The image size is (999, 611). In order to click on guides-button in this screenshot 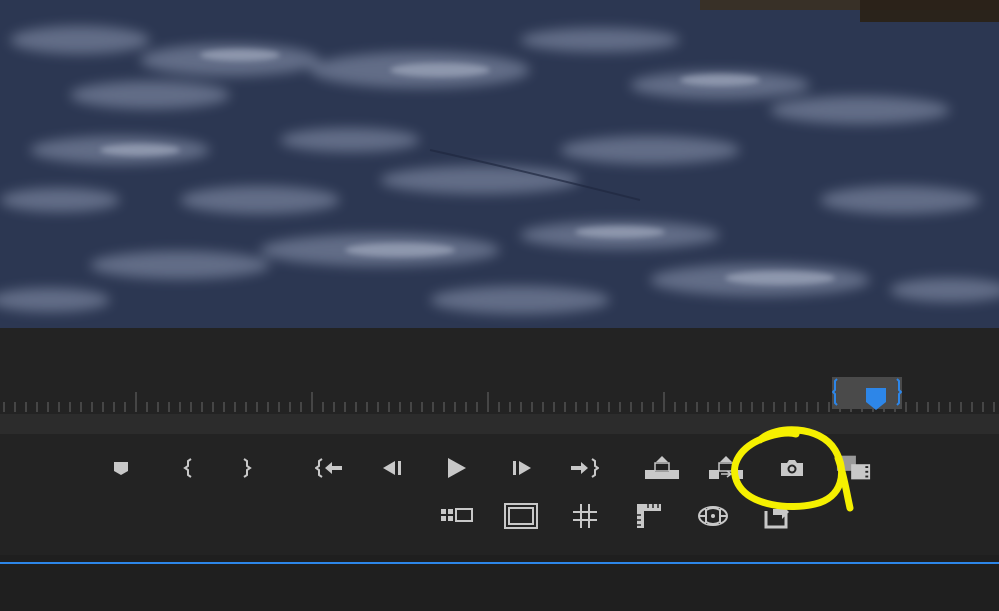, I will do `click(585, 516)`.